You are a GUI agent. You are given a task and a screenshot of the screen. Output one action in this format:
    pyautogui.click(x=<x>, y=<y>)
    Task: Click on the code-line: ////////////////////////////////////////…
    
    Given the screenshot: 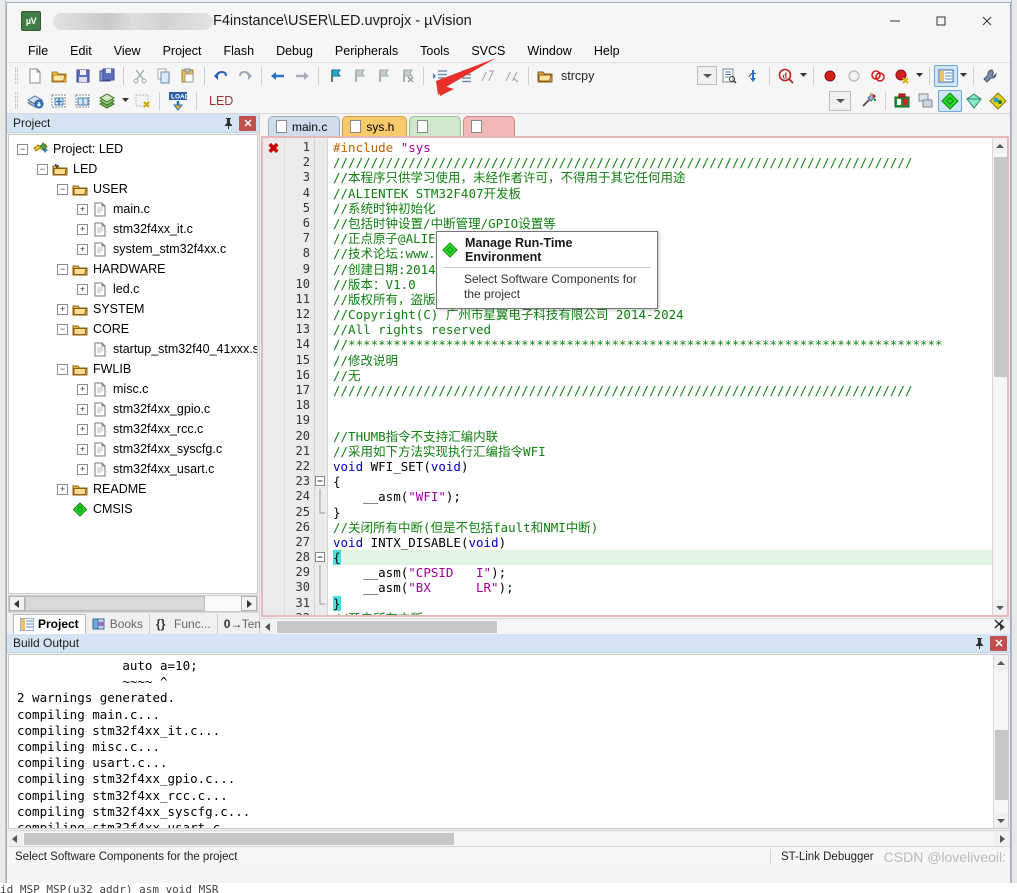 What is the action you would take?
    pyautogui.click(x=662, y=390)
    